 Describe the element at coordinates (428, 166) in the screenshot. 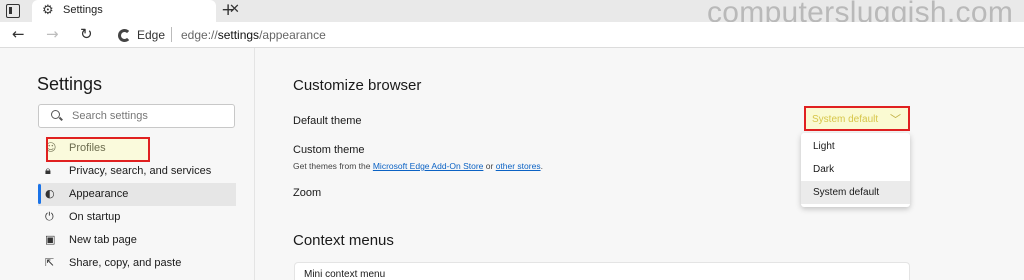

I see `addon-store-link: Microsoft Edge Add-On Store` at that location.